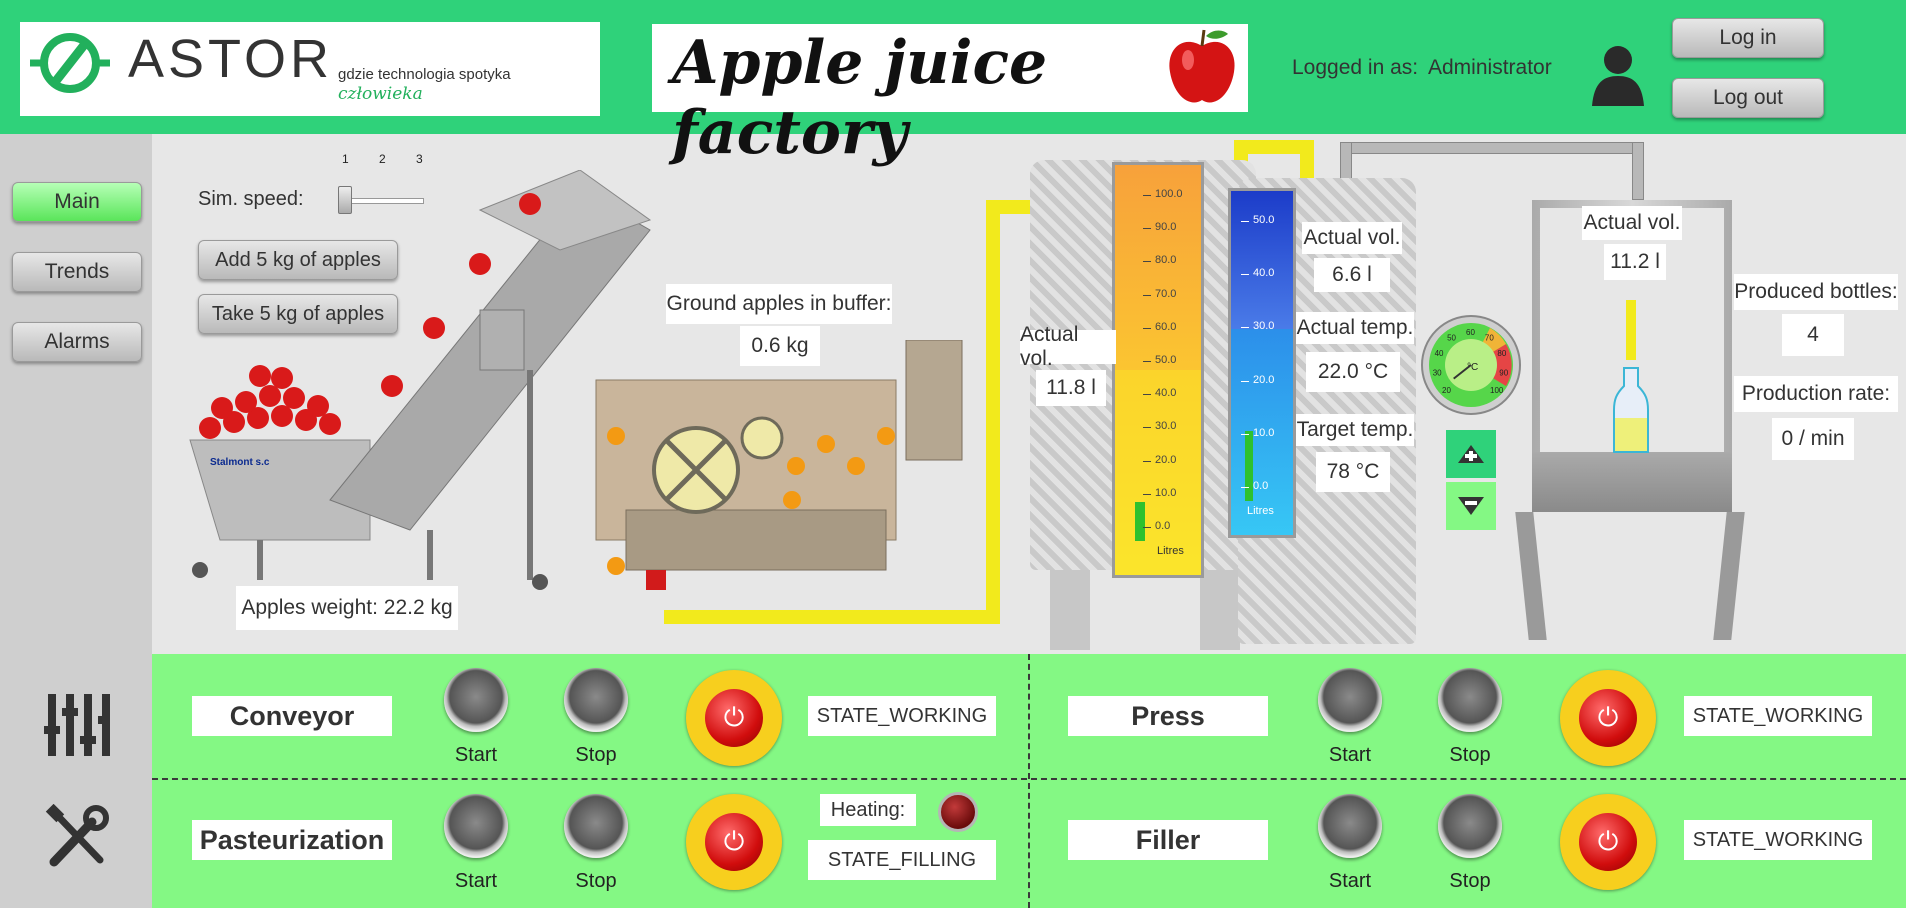  I want to click on tank2-target-label: Target temp., so click(1355, 430).